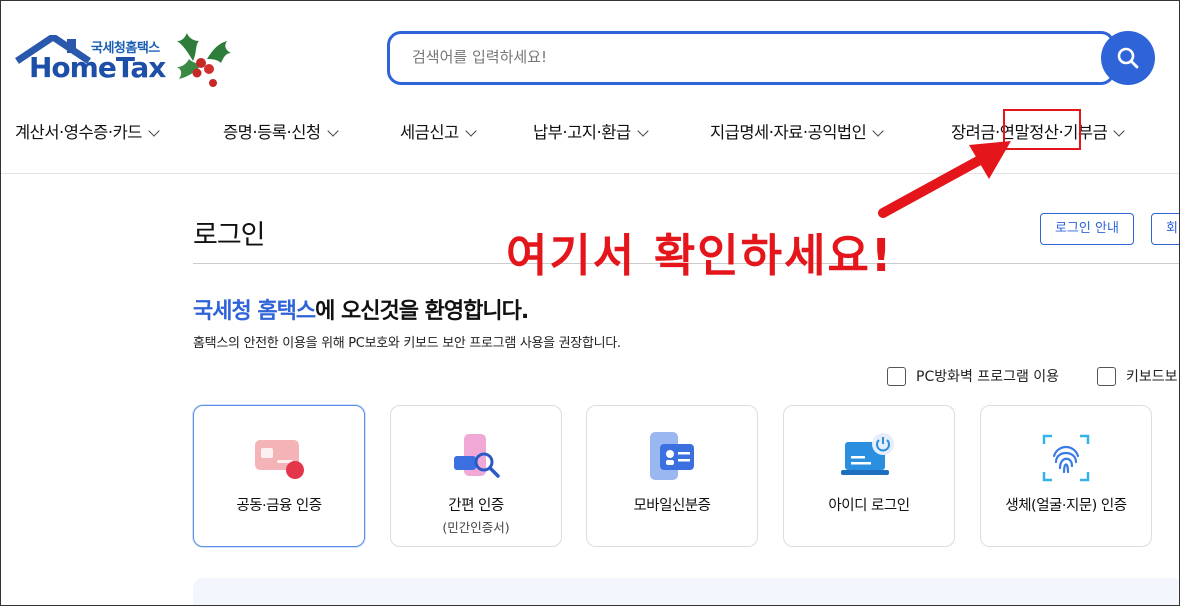 This screenshot has width=1180, height=606. Describe the element at coordinates (204, 60) in the screenshot. I see `holly-decoration-icon` at that location.